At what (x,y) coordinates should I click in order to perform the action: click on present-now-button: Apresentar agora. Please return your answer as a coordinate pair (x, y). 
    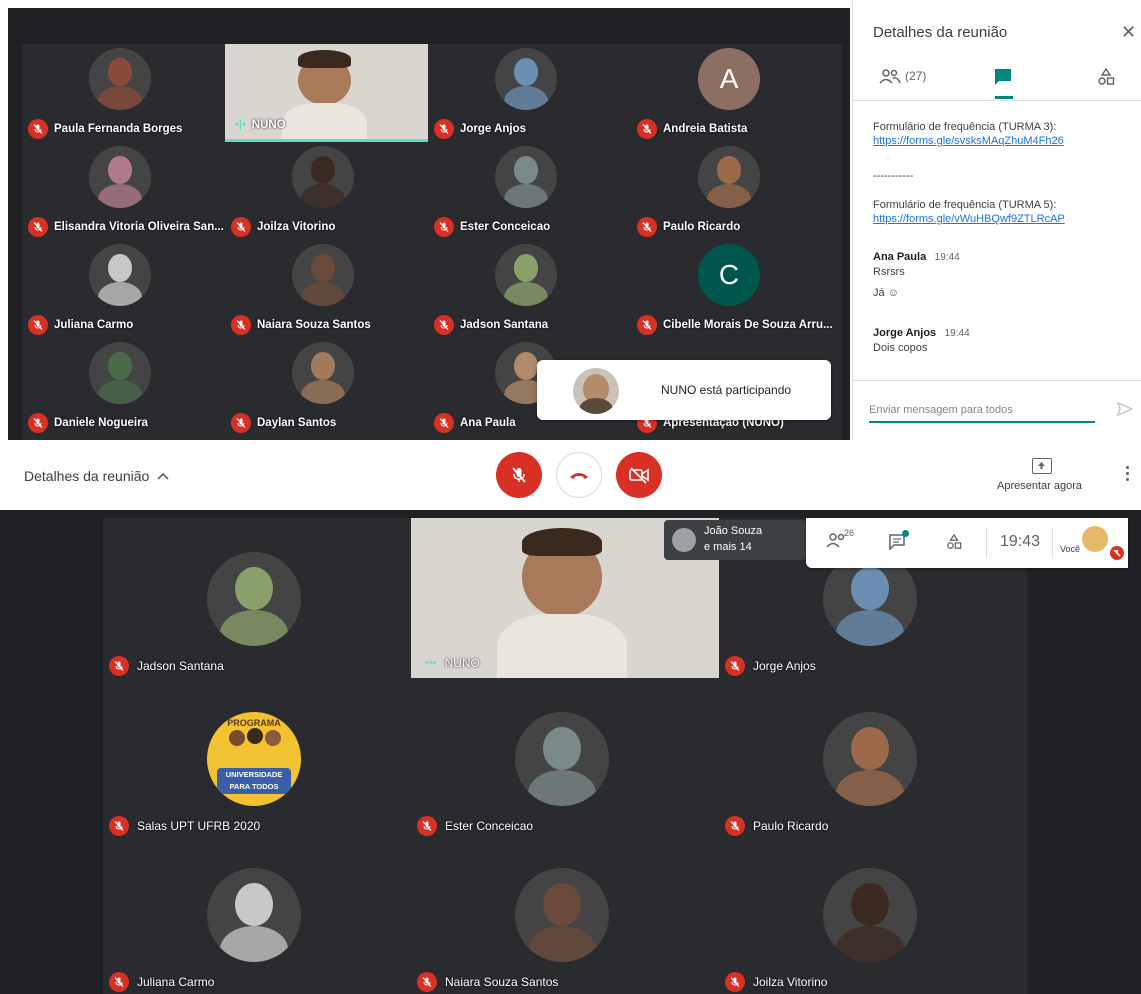
    Looking at the image, I should click on (1039, 486).